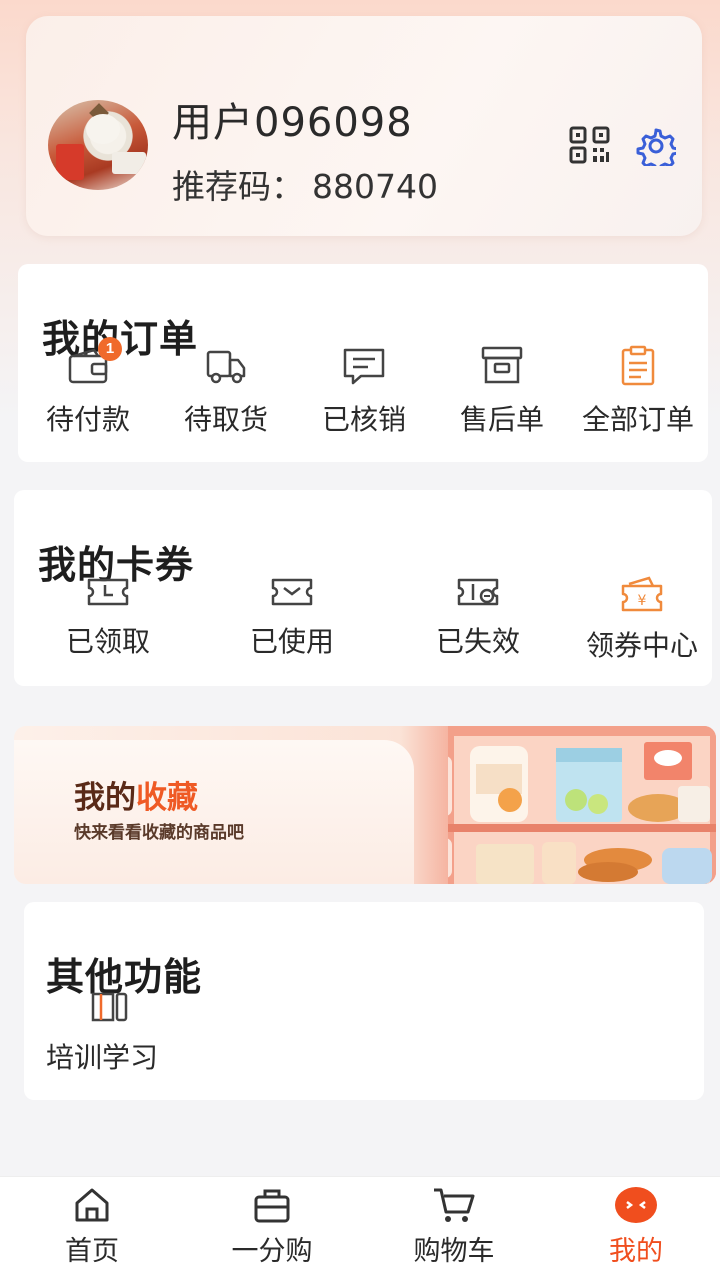 The height and width of the screenshot is (1280, 720). I want to click on favorites-title: 我的收藏, so click(136, 794).